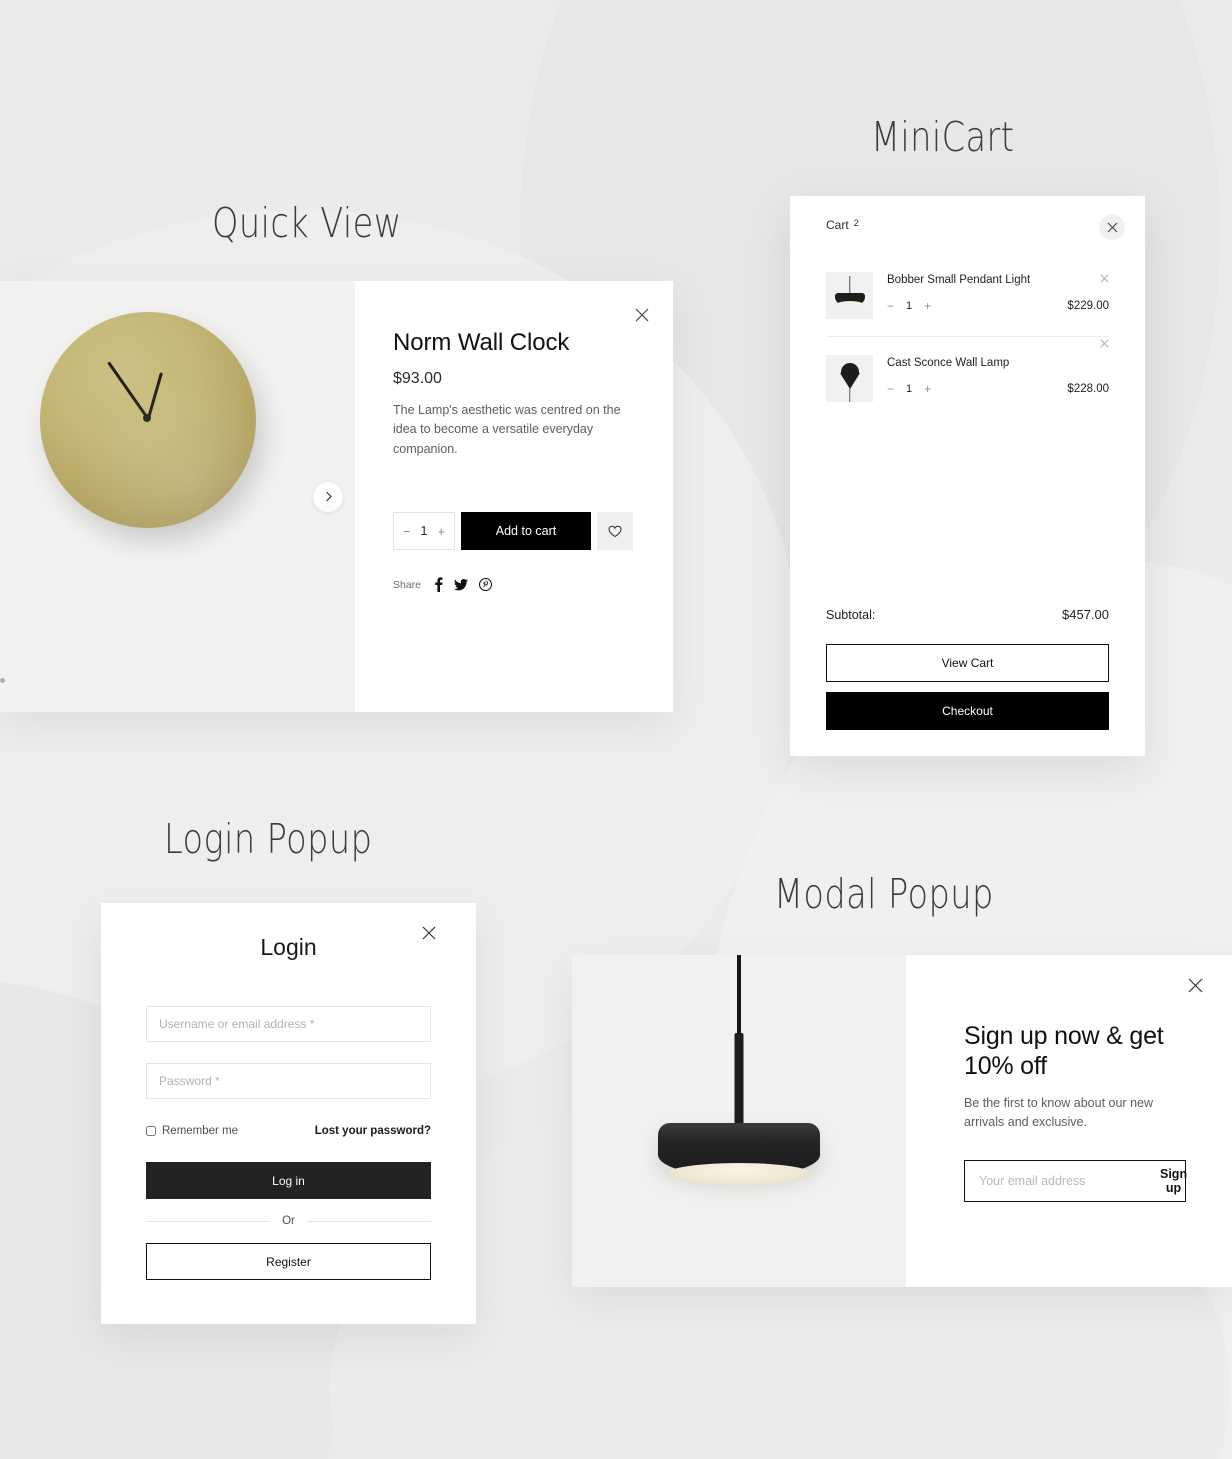  Describe the element at coordinates (1059, 1180) in the screenshot. I see `email-field` at that location.